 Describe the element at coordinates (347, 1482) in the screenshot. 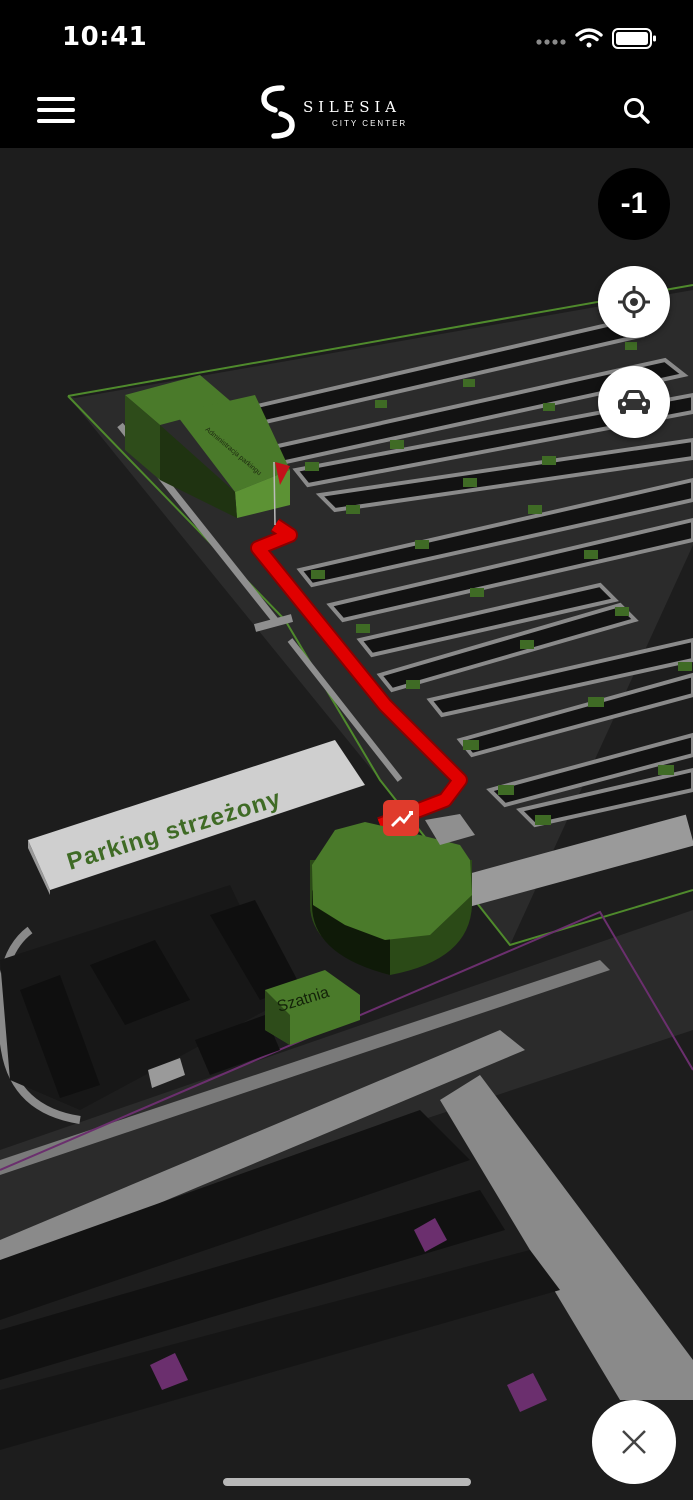

I see `home-indicator` at that location.